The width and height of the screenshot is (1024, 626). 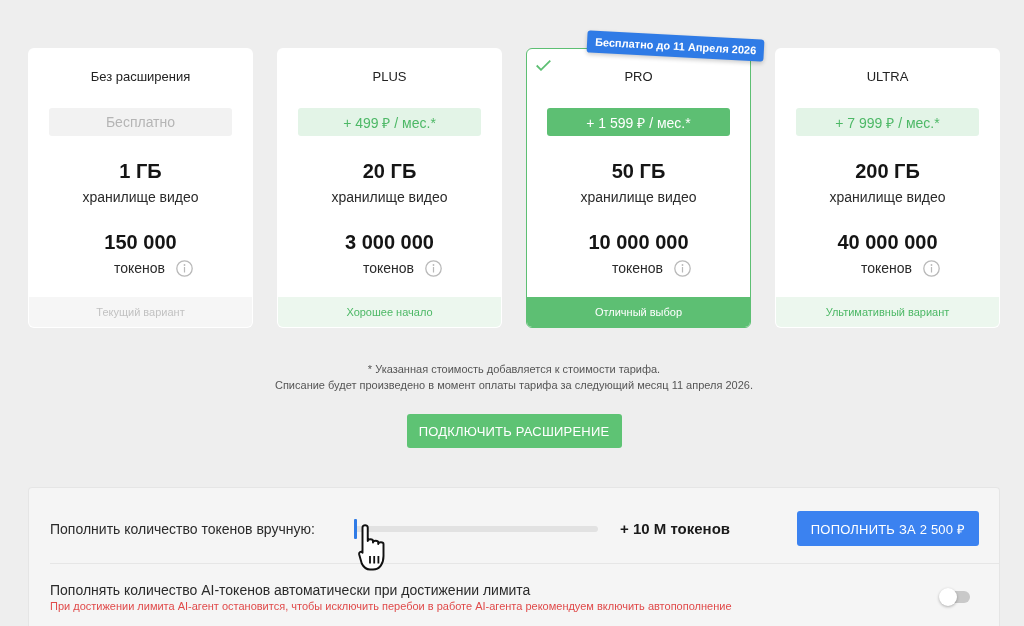 What do you see at coordinates (887, 77) in the screenshot?
I see `plan-name: ULTRA` at bounding box center [887, 77].